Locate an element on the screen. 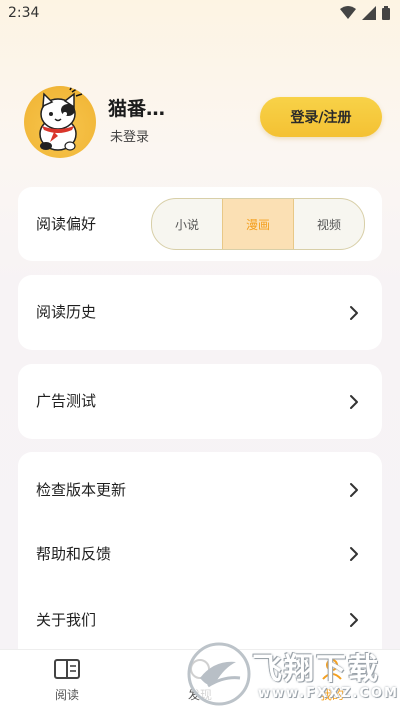  preference-option-comic: 漫画 is located at coordinates (258, 224).